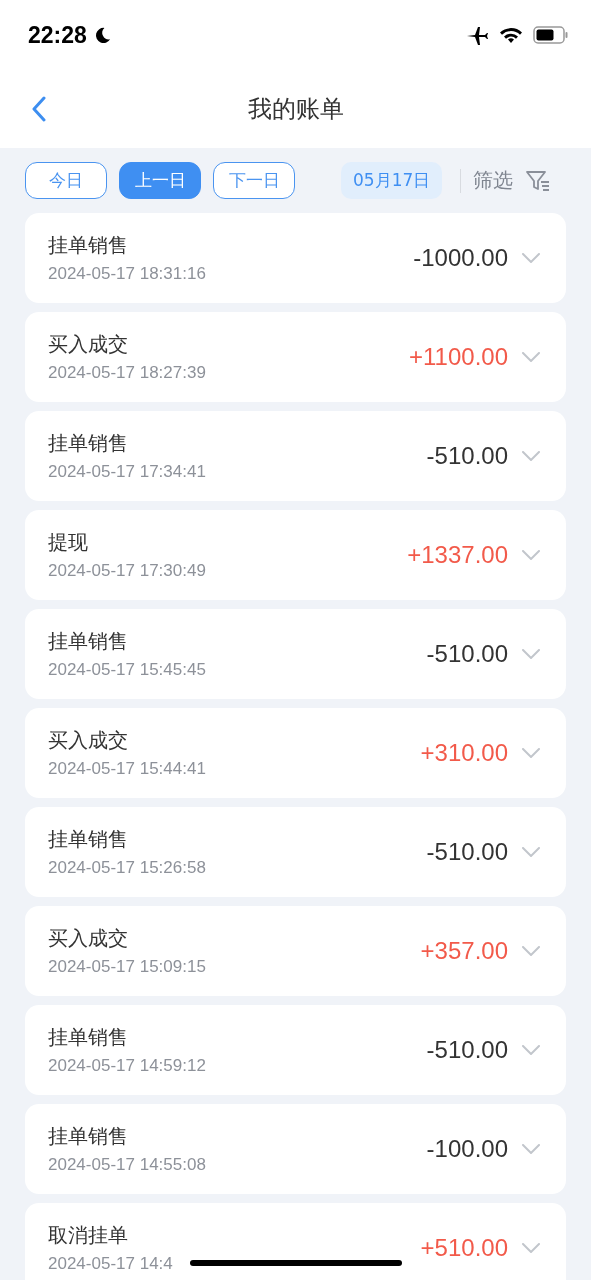 The image size is (591, 1280). What do you see at coordinates (464, 753) in the screenshot?
I see `record-amount: +310.00` at bounding box center [464, 753].